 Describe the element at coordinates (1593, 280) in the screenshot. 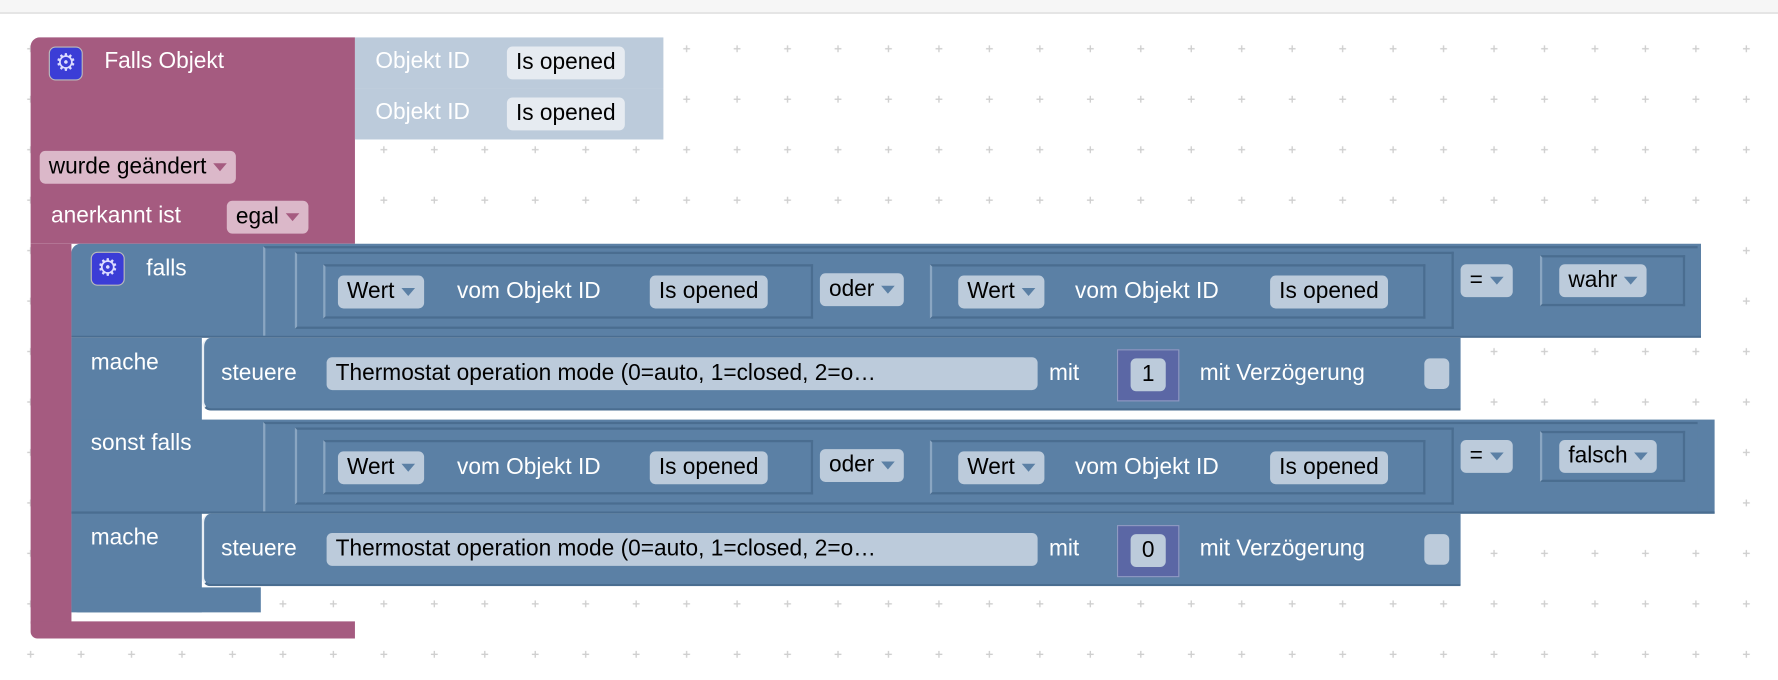

I see `boolean-value: wahr` at that location.